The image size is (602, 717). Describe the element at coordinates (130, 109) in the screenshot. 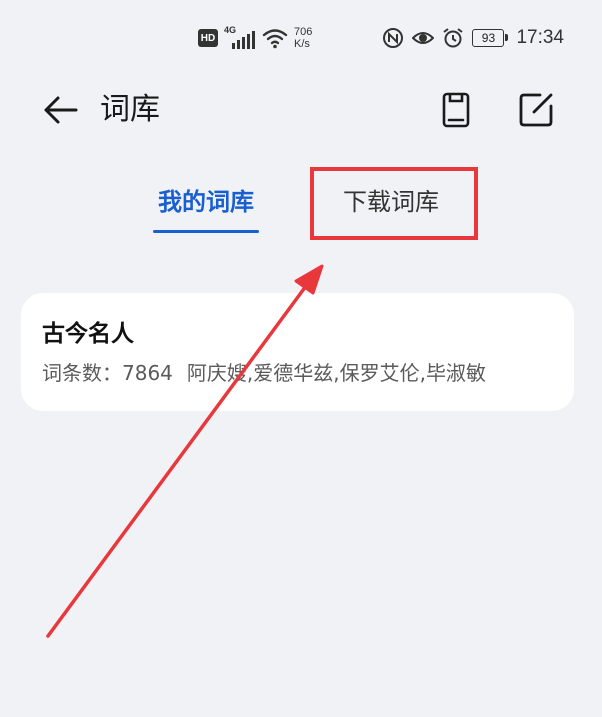

I see `page-title: 词库` at that location.